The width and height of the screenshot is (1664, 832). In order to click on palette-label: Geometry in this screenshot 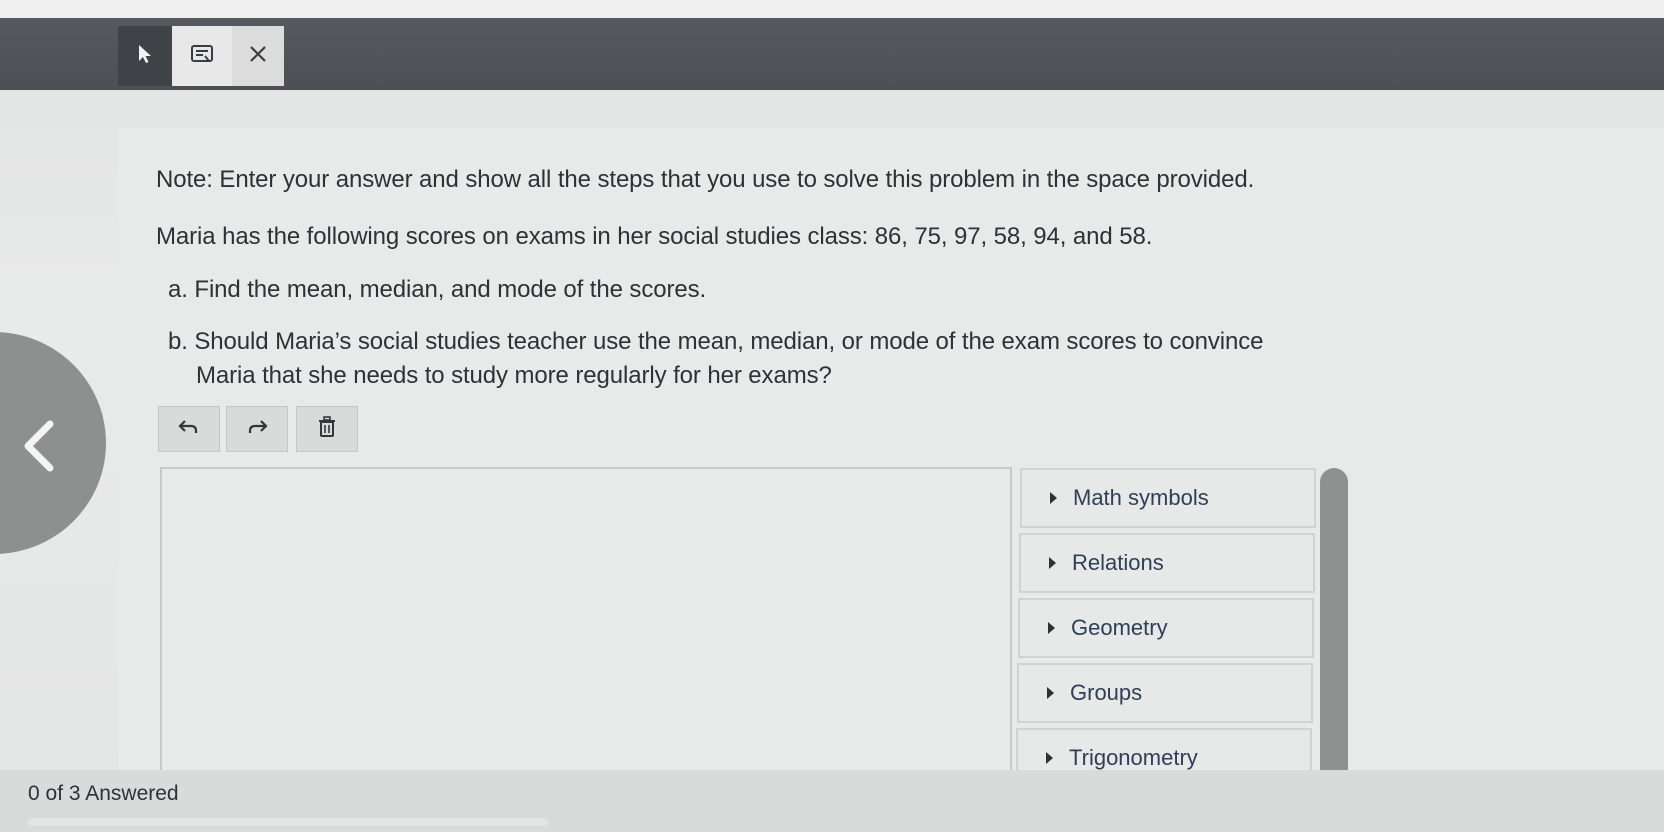, I will do `click(1119, 627)`.